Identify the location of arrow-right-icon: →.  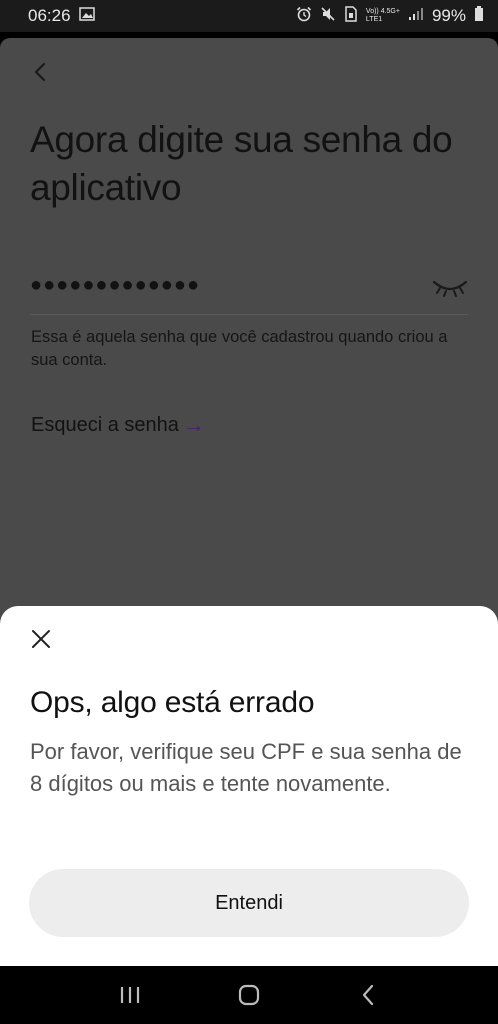
(193, 424).